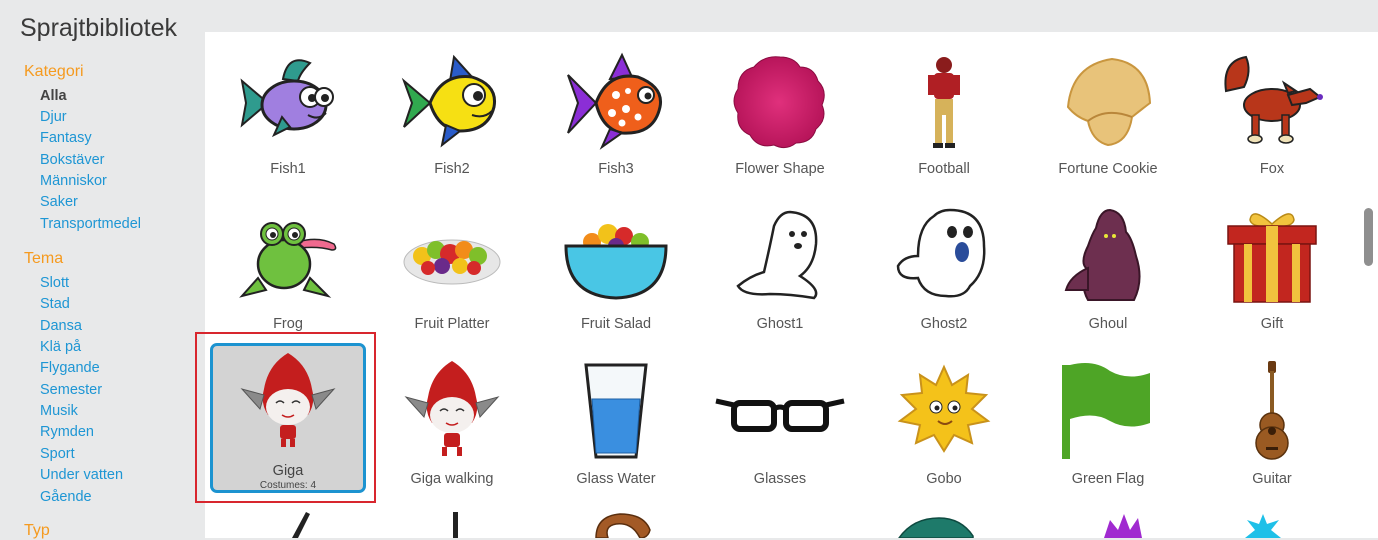 The width and height of the screenshot is (1378, 540). Describe the element at coordinates (616, 411) in the screenshot. I see `glass-water-icon` at that location.